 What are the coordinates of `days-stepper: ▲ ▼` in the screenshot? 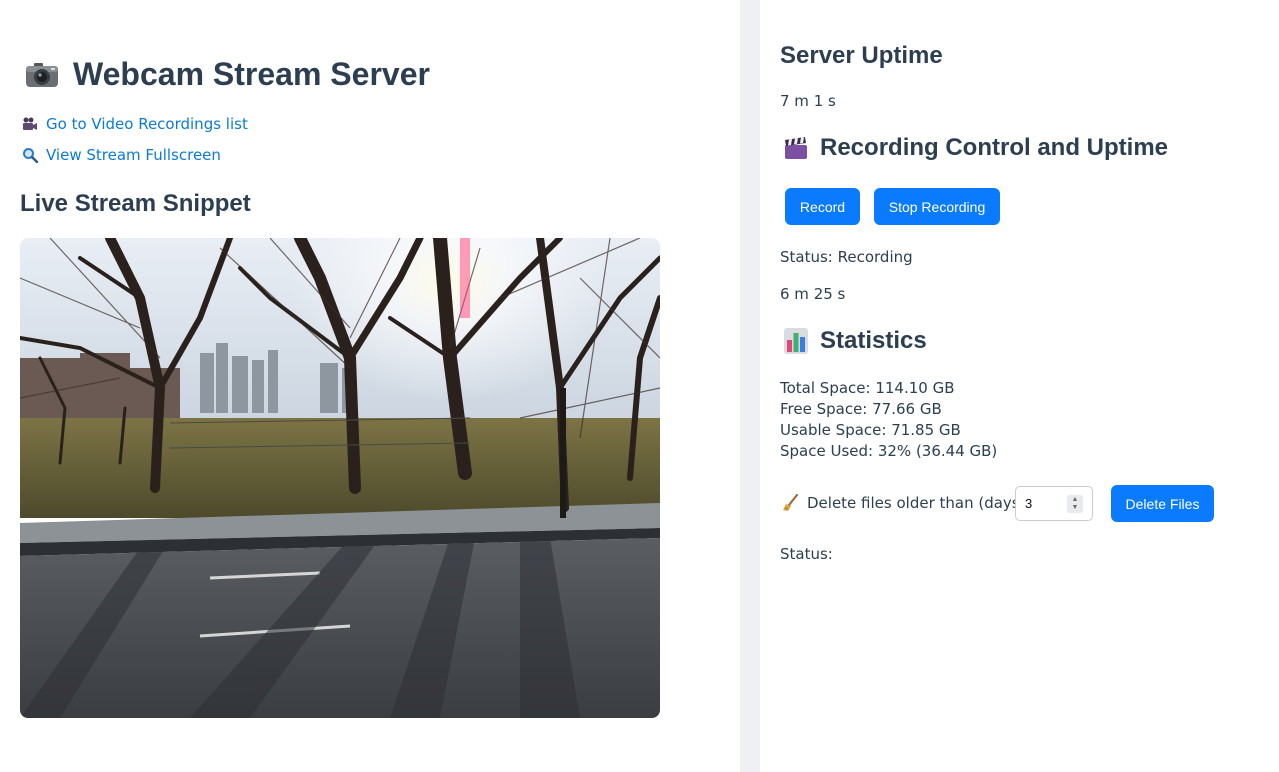 It's located at (1075, 504).